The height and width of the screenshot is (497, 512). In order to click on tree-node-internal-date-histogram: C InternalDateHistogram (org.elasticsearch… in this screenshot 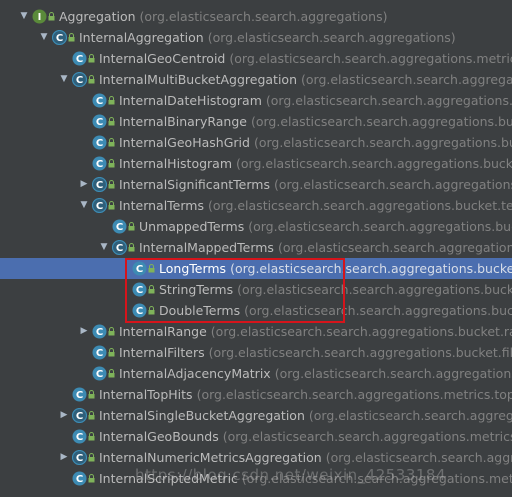, I will do `click(256, 100)`.